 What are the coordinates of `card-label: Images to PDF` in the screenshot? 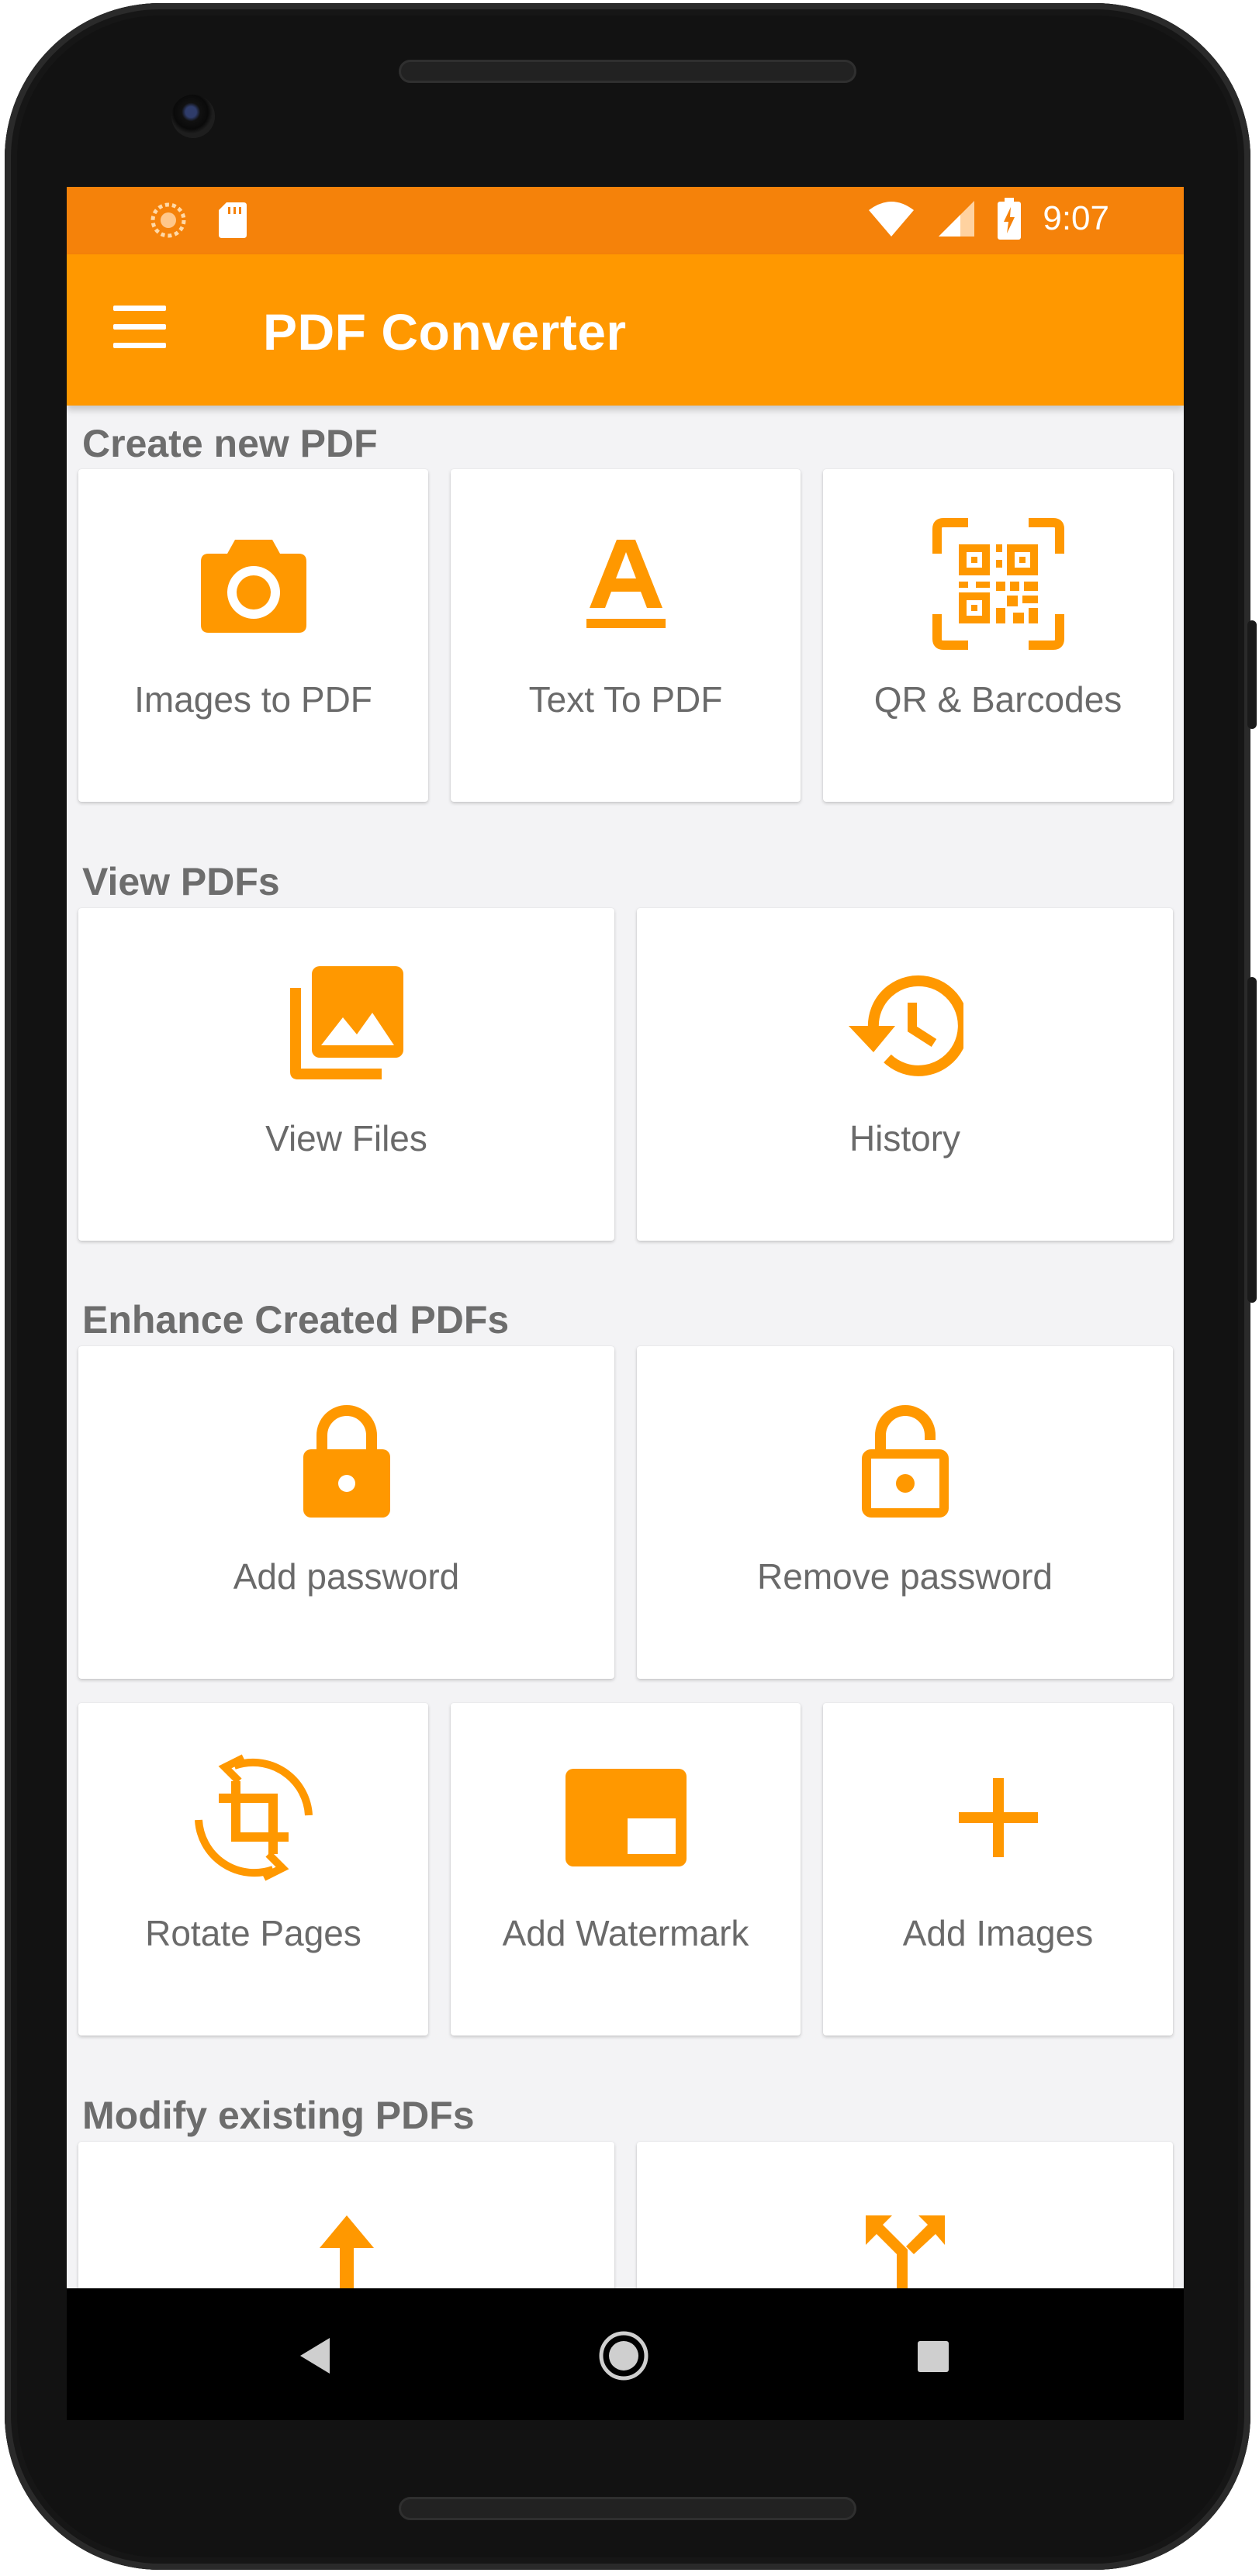 It's located at (253, 700).